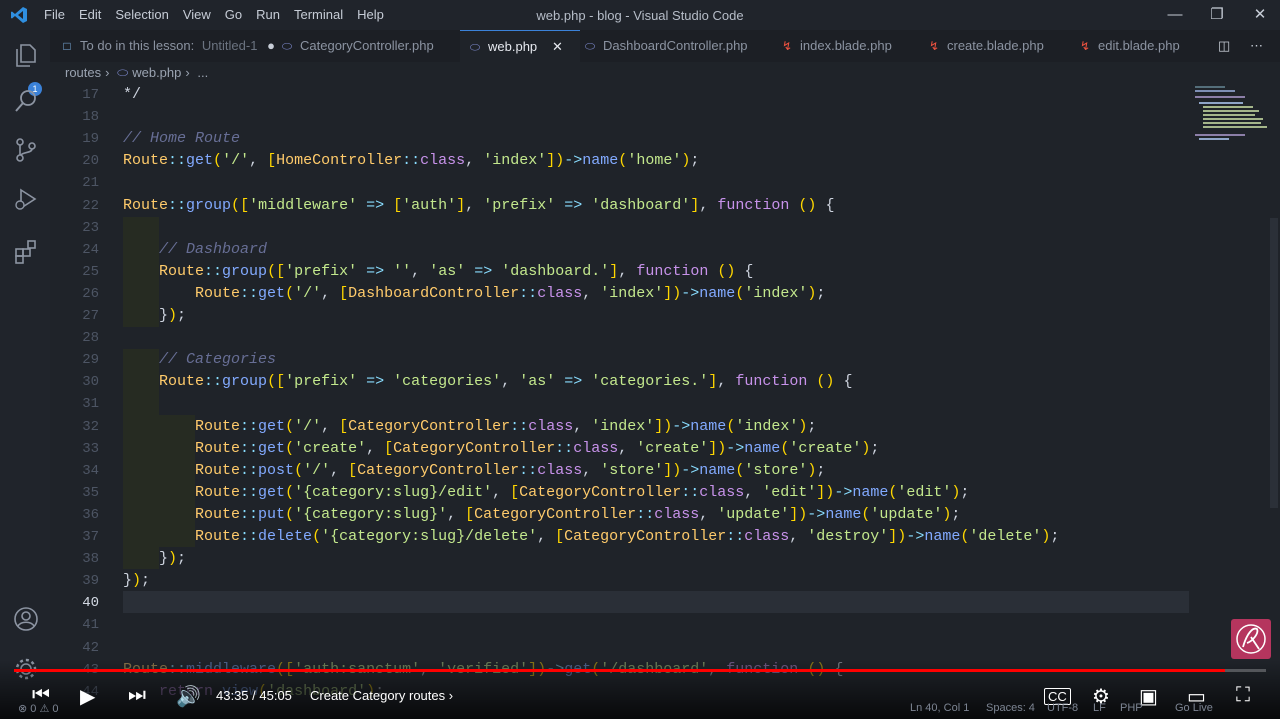  I want to click on channel-watermark-logo, so click(1251, 639).